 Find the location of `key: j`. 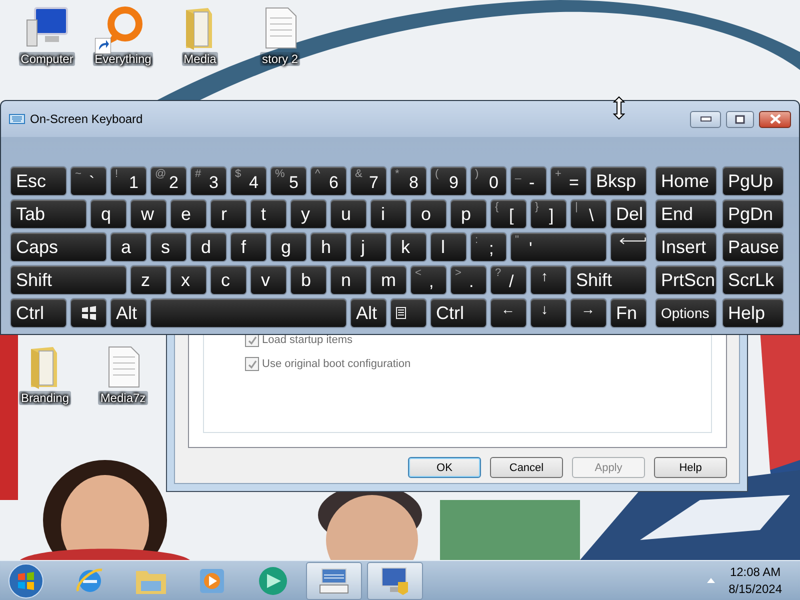

key: j is located at coordinates (368, 247).